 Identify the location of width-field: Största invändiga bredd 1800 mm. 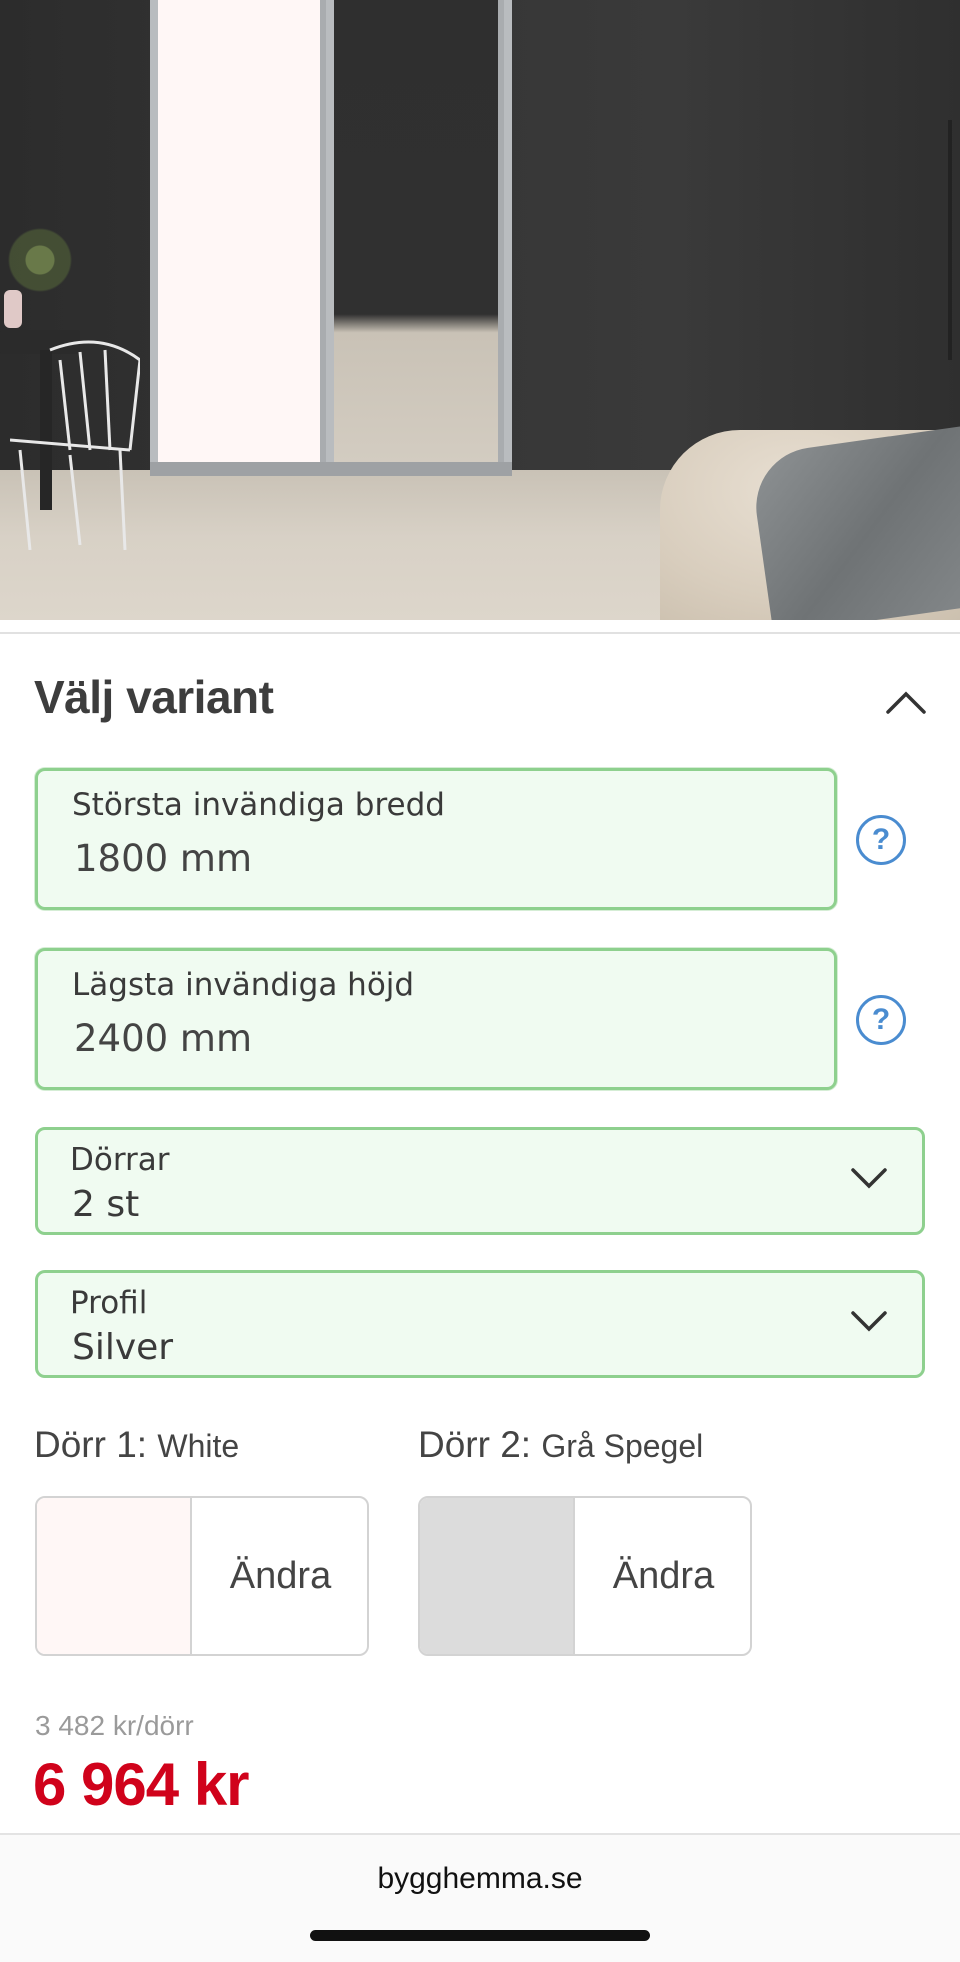
(436, 839).